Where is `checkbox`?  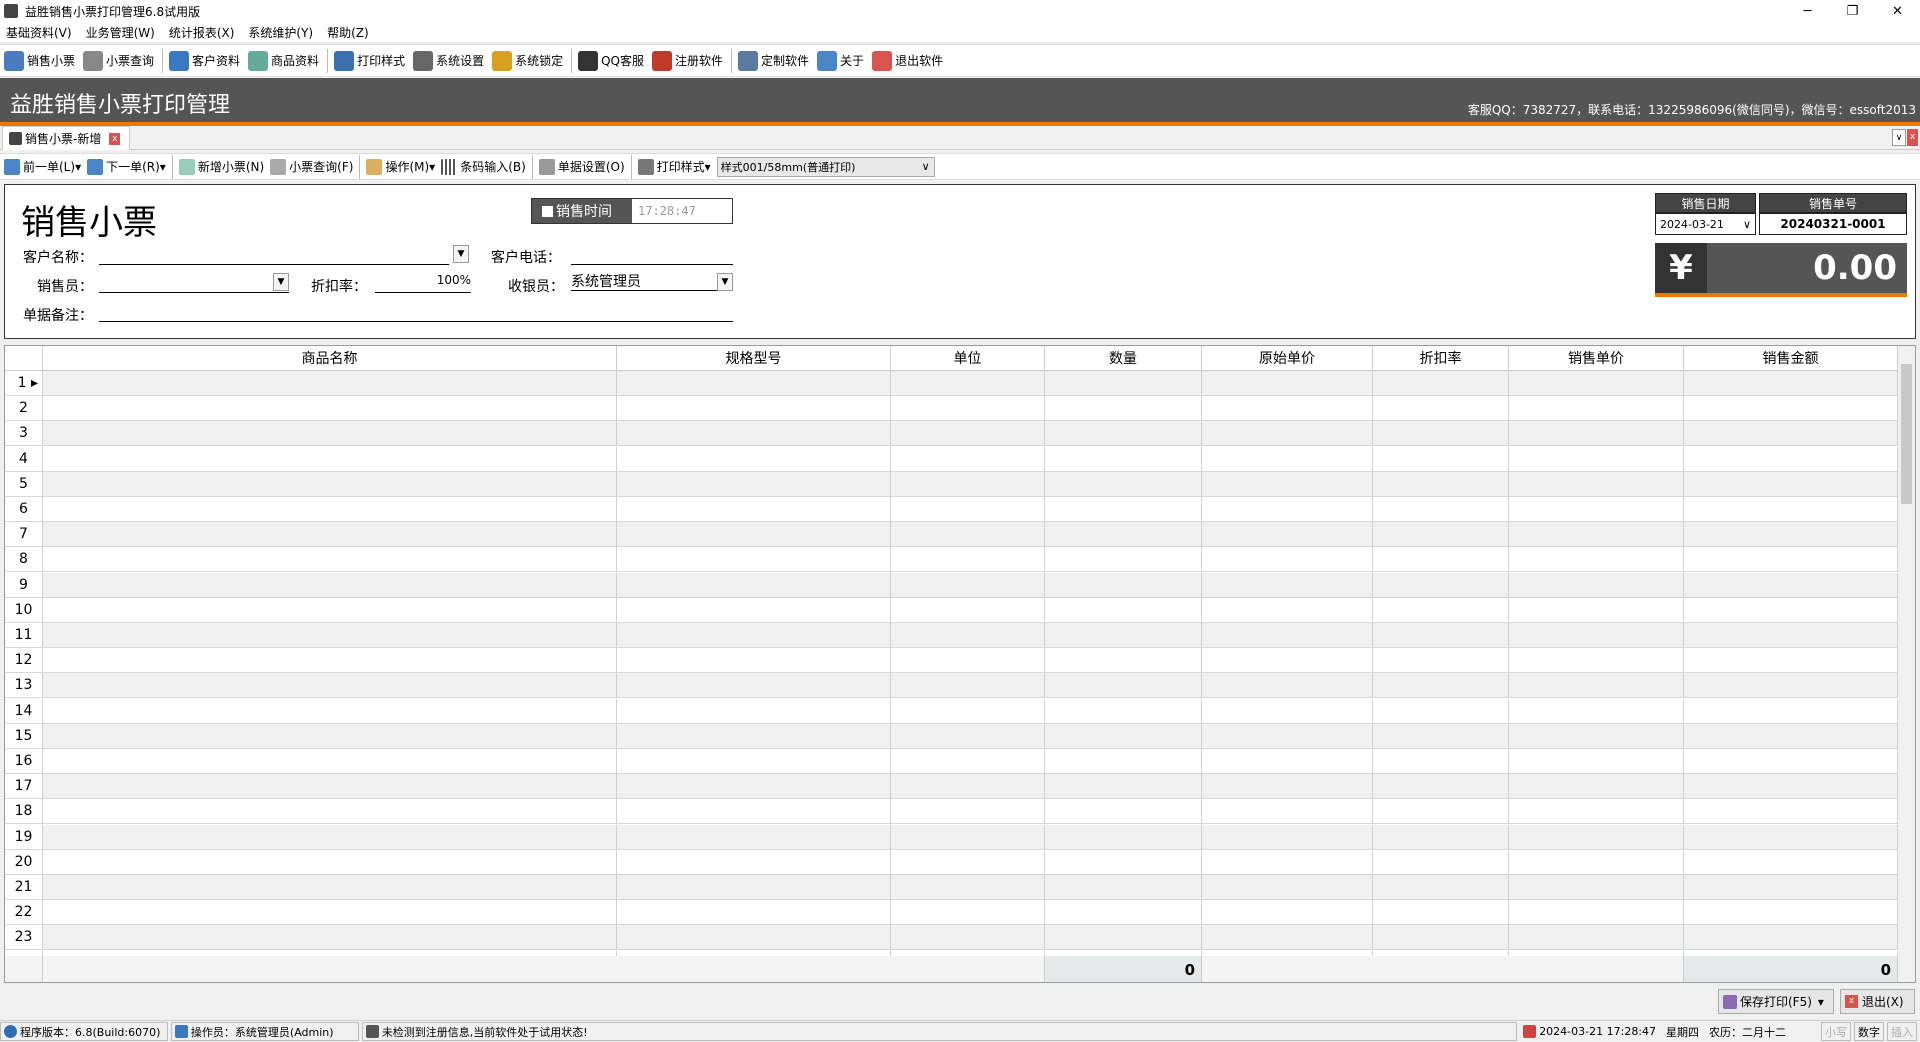 checkbox is located at coordinates (547, 211).